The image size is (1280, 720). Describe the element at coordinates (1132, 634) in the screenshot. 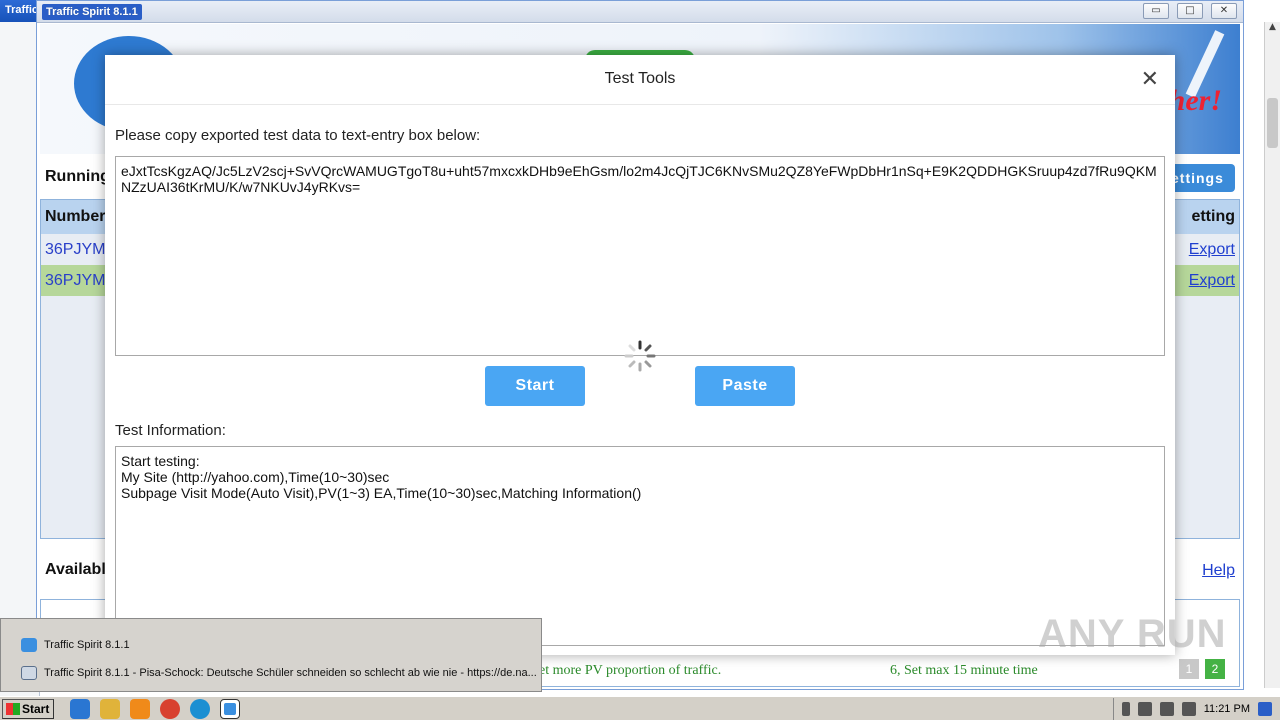

I see `anyrun-watermark: ANY RUN` at that location.